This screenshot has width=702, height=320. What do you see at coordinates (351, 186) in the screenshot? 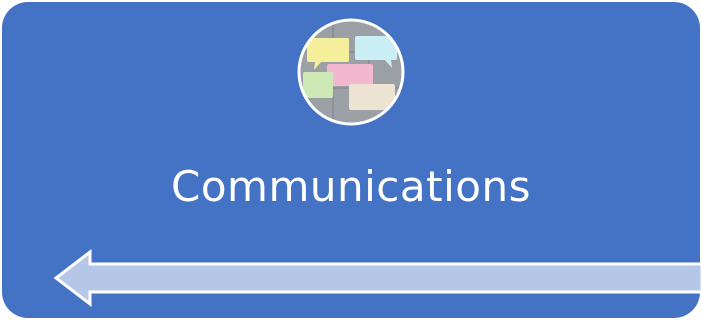
I see `card-title: Communications` at bounding box center [351, 186].